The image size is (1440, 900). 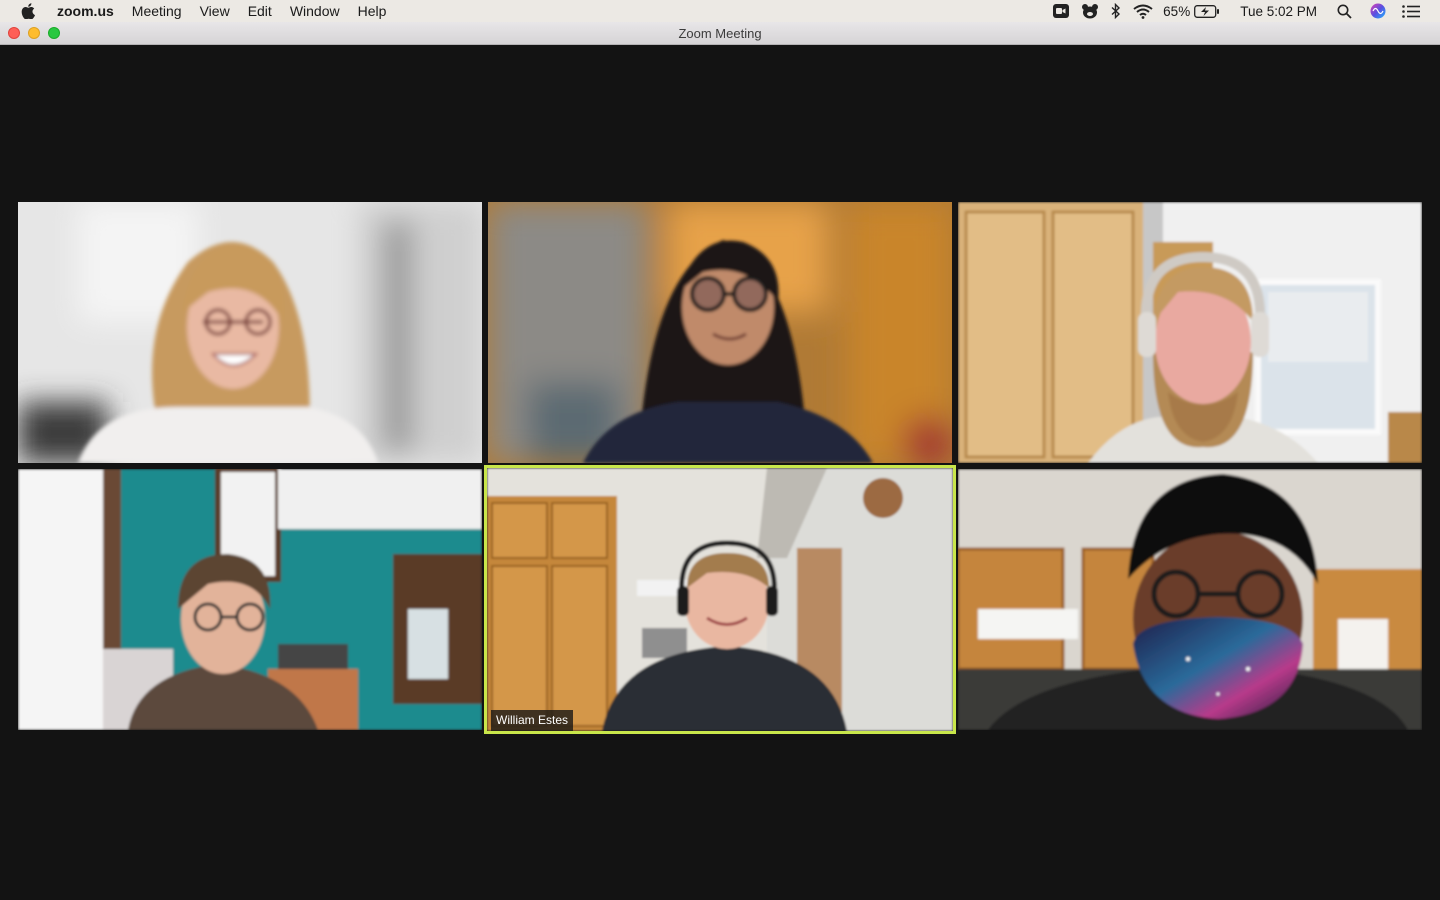 What do you see at coordinates (1090, 11) in the screenshot?
I see `bear-icon` at bounding box center [1090, 11].